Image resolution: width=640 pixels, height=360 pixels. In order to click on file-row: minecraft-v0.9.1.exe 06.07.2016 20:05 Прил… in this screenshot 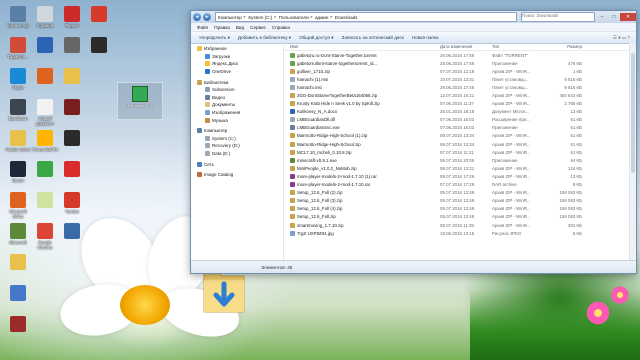, I will do `click(460, 160)`.